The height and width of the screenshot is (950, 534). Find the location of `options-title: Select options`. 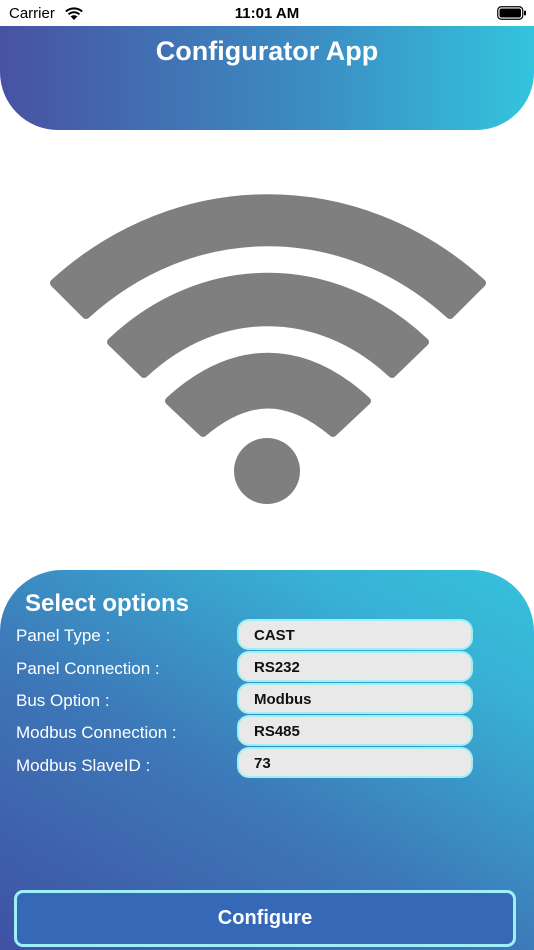

options-title: Select options is located at coordinates (107, 603).